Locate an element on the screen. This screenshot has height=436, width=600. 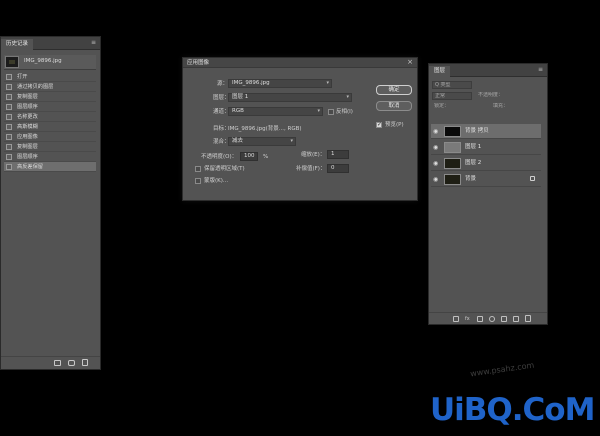
layer-value: 图层 1 is located at coordinates (240, 97).